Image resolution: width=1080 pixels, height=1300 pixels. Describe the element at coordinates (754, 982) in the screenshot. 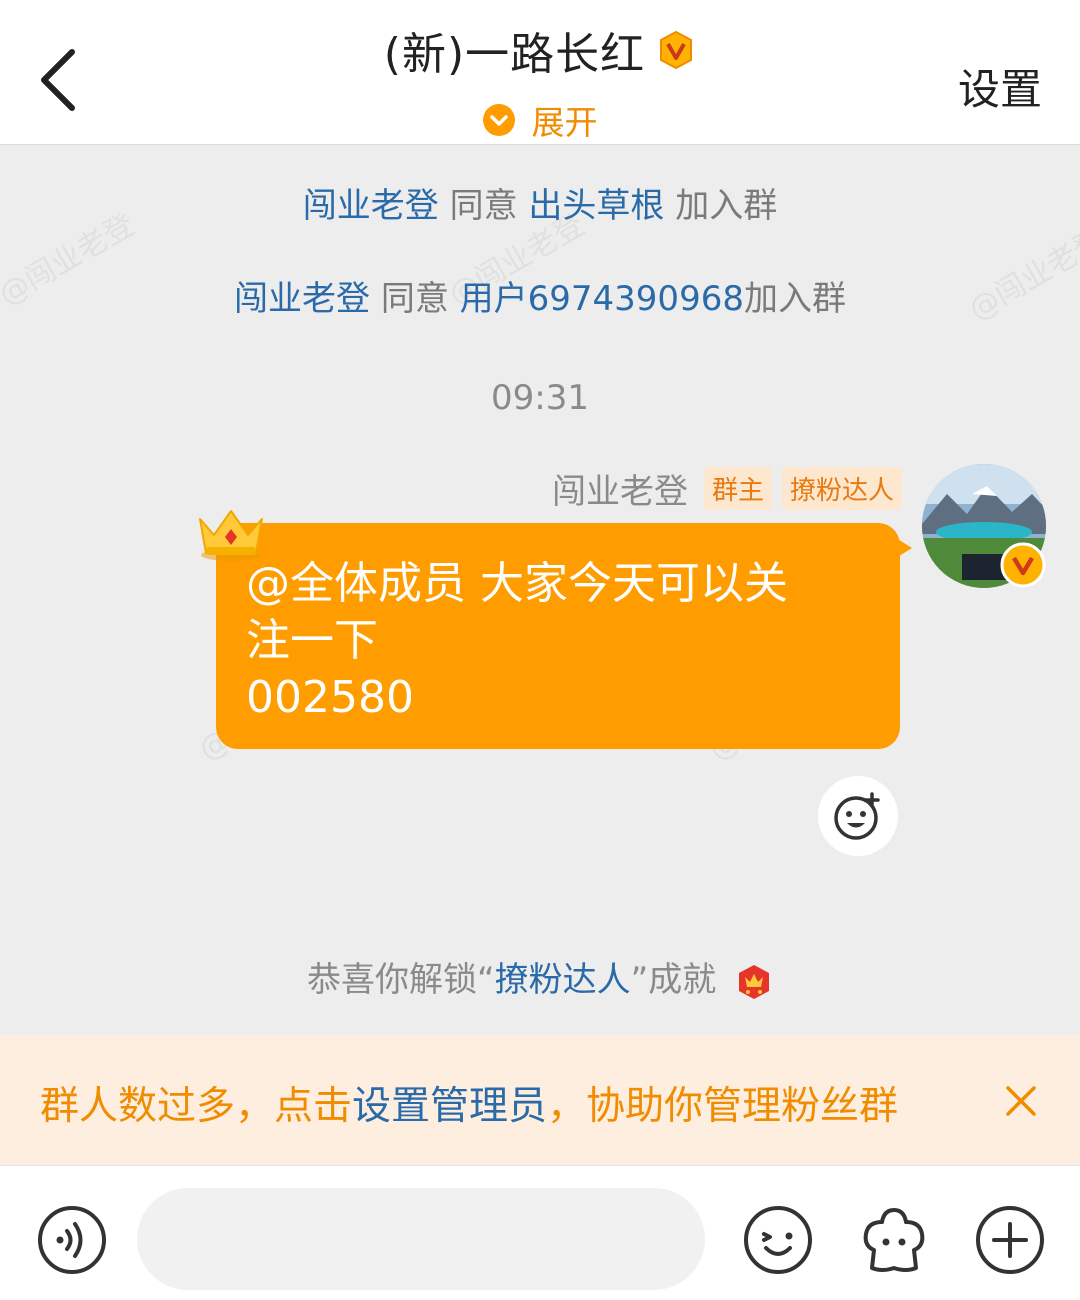

I see `achievement-badge-icon` at that location.